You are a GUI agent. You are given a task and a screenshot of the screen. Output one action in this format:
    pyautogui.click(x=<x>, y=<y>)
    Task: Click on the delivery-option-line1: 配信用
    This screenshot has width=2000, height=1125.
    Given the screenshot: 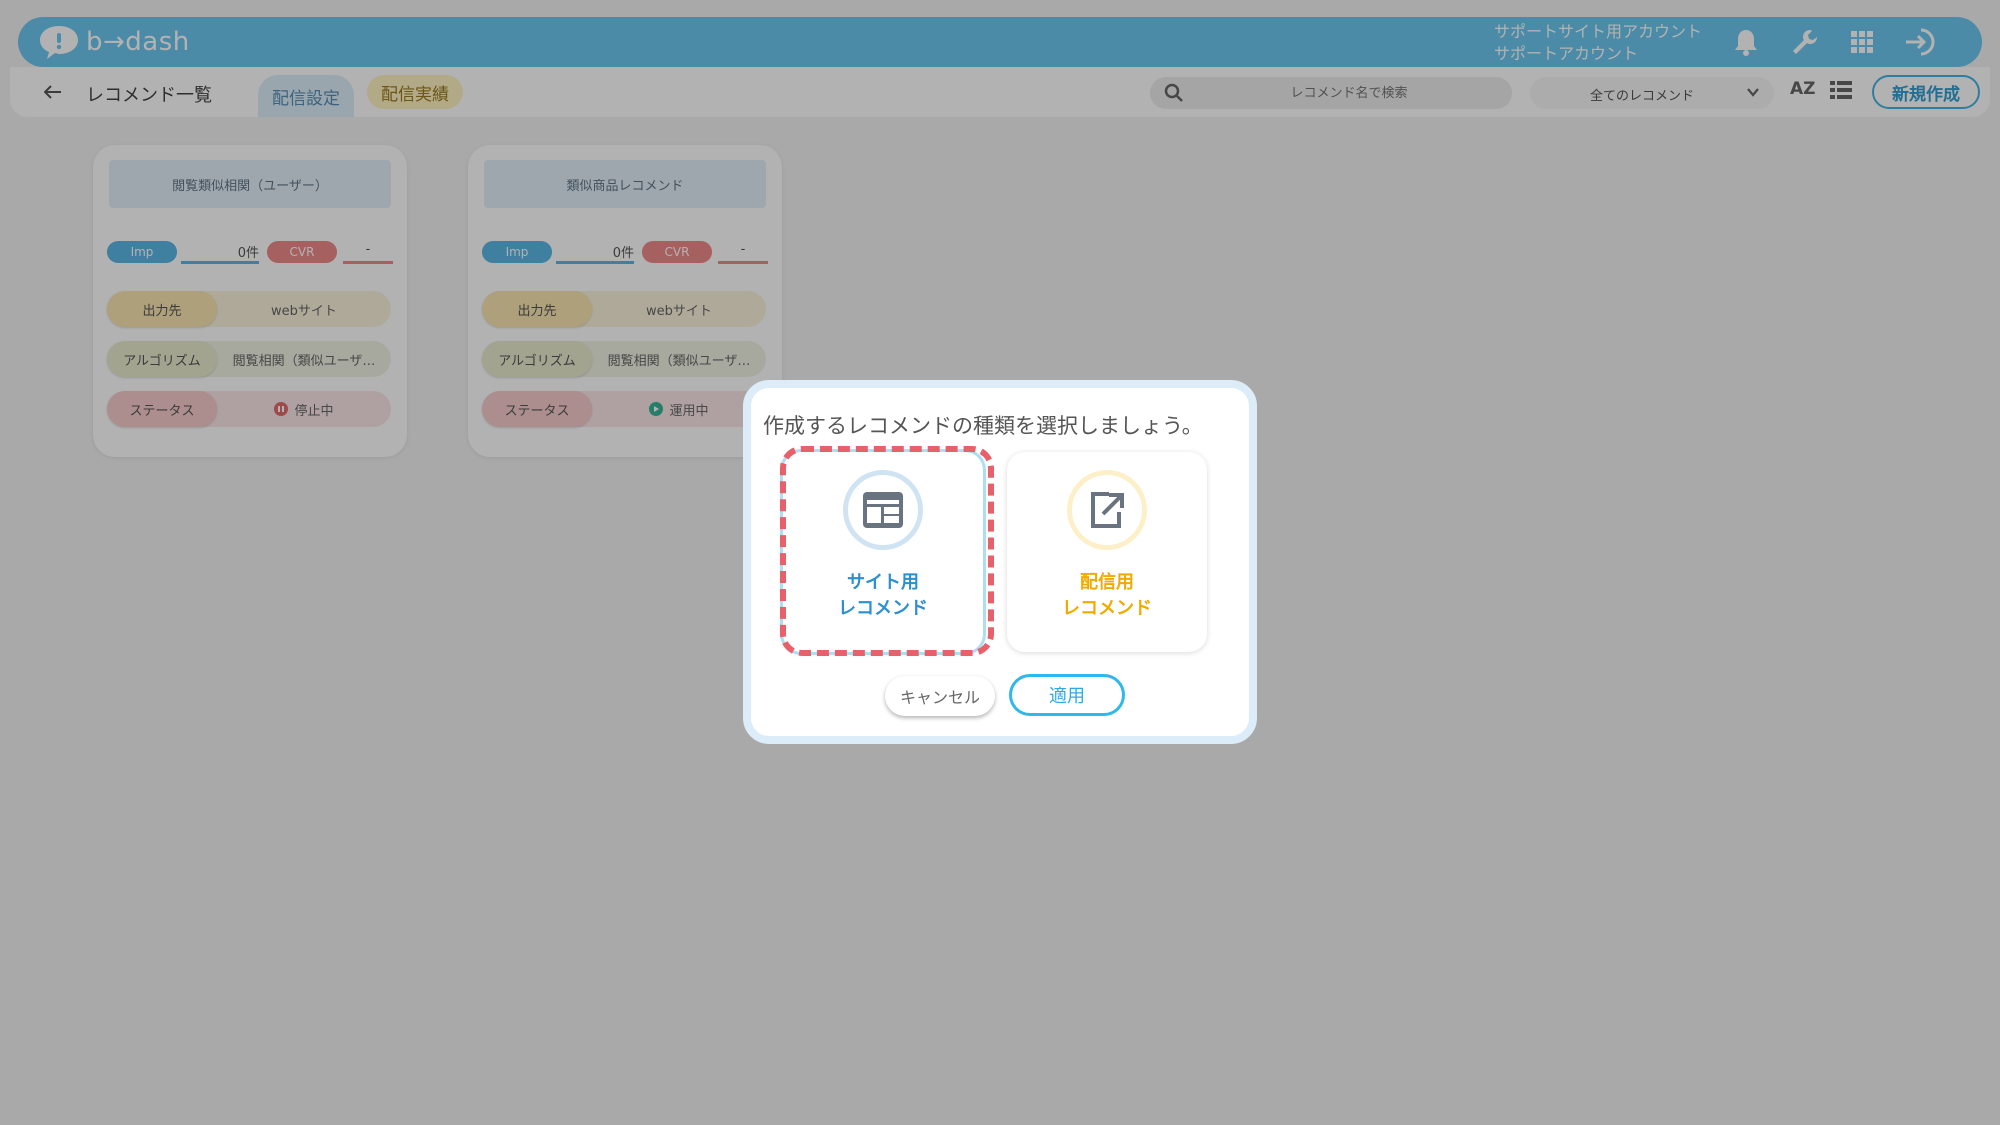 What is the action you would take?
    pyautogui.click(x=1107, y=582)
    